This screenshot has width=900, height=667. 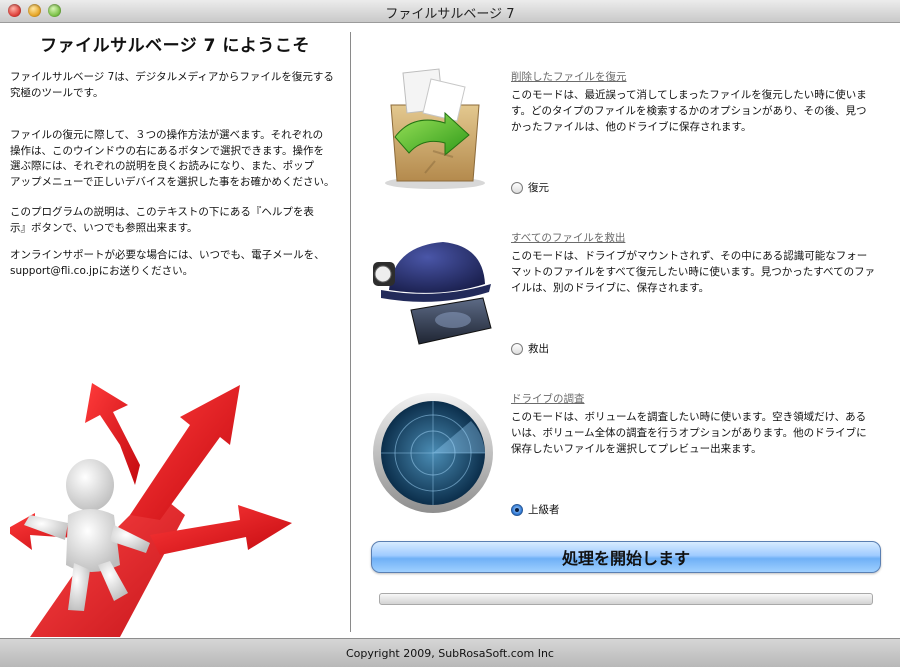 I want to click on mode-rescue-heading: すべてのファイルを救出, so click(x=568, y=238).